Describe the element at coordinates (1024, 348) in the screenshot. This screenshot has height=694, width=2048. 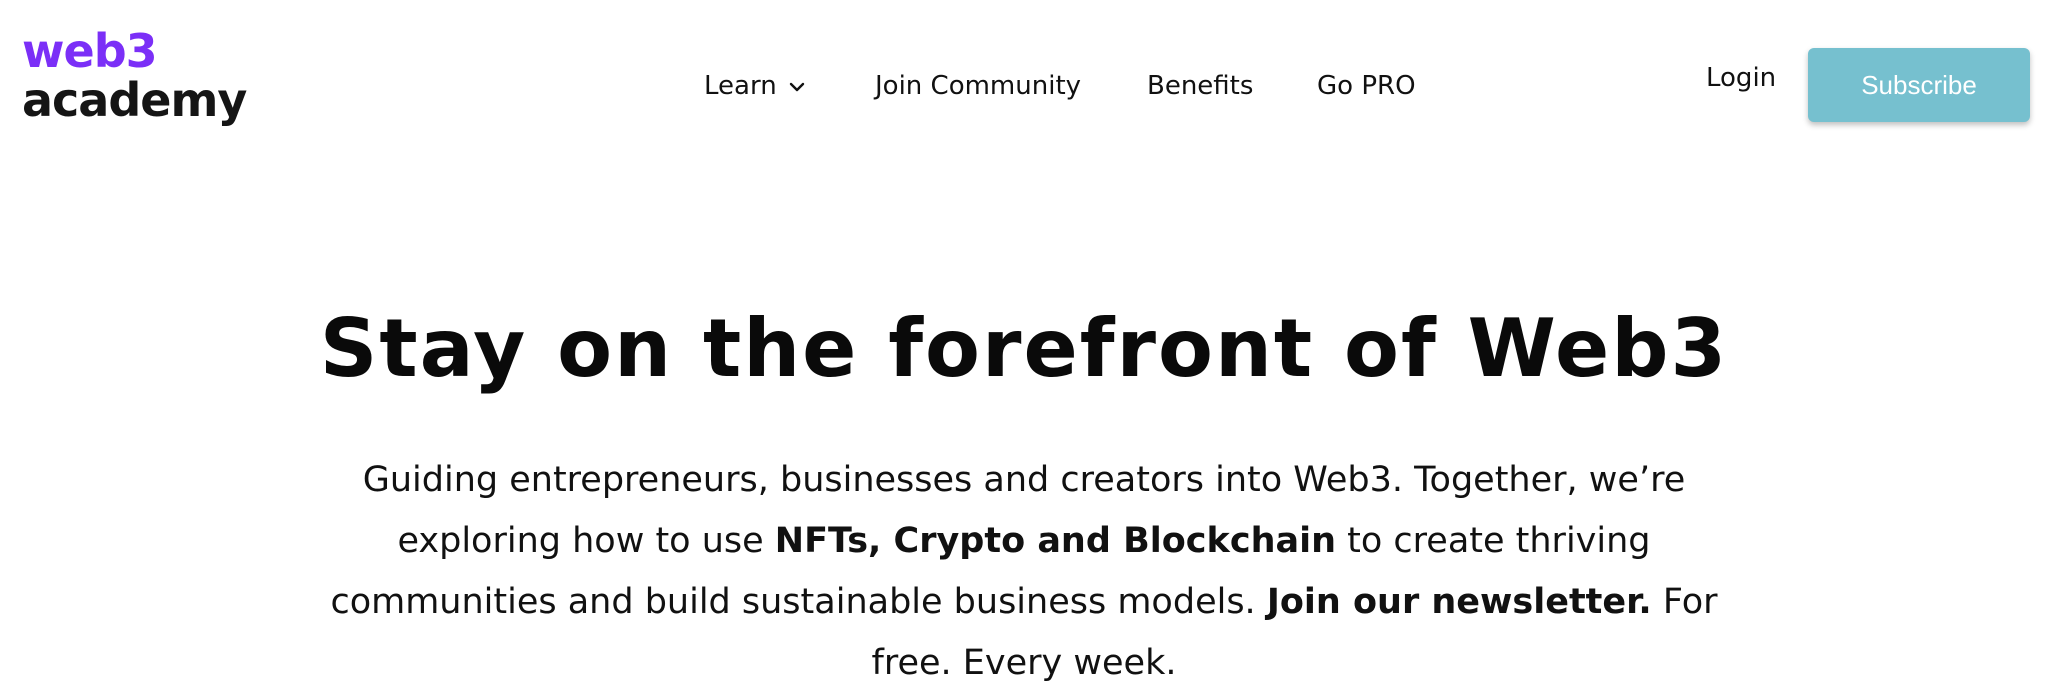
I see `hero-title: Stay on the forefront of Web3` at that location.